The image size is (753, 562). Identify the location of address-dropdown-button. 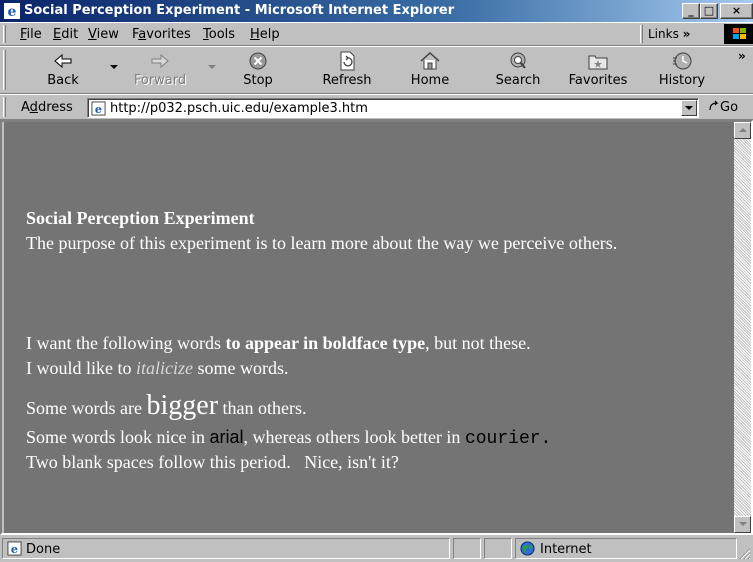
(689, 108).